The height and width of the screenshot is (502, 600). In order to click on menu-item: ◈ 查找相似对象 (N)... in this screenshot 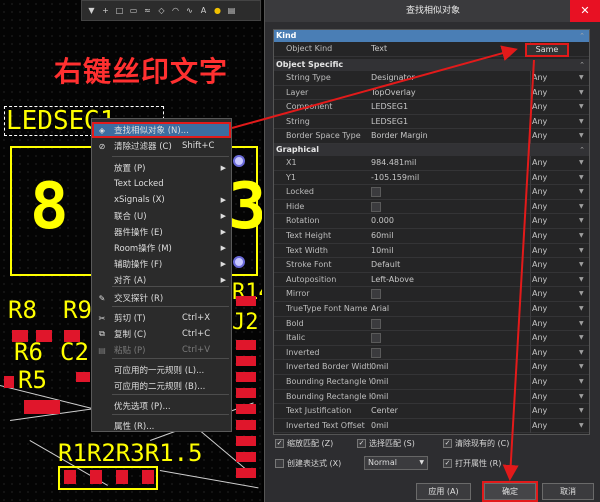, I will do `click(161, 130)`.